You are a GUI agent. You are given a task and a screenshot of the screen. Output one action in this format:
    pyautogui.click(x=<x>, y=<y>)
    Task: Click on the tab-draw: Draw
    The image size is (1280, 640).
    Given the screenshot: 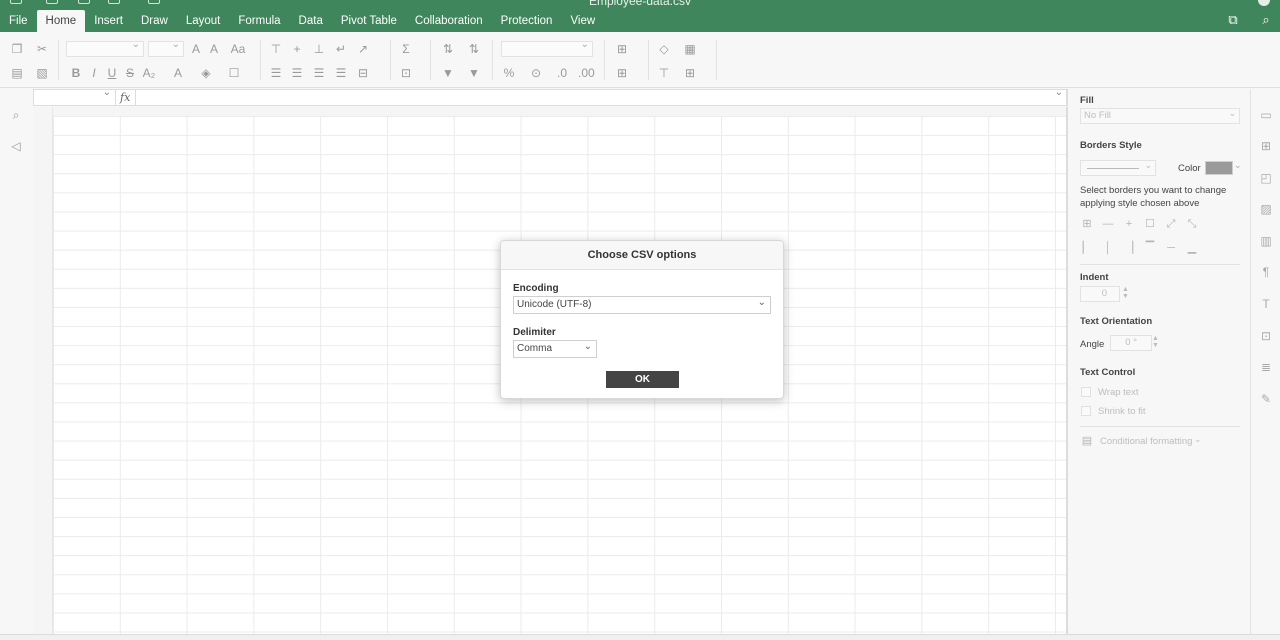 What is the action you would take?
    pyautogui.click(x=154, y=21)
    